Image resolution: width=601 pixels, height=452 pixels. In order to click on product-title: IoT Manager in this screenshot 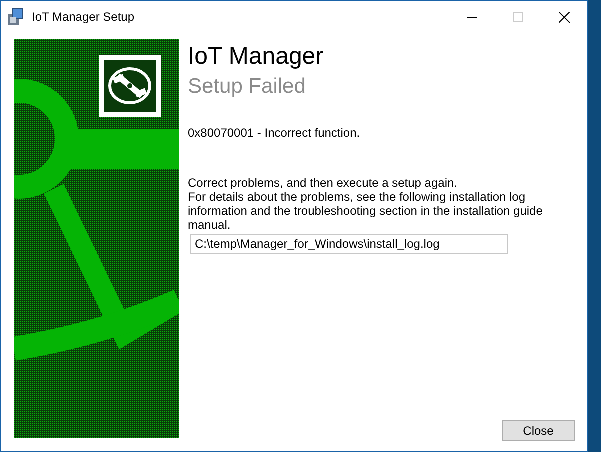, I will do `click(256, 57)`.